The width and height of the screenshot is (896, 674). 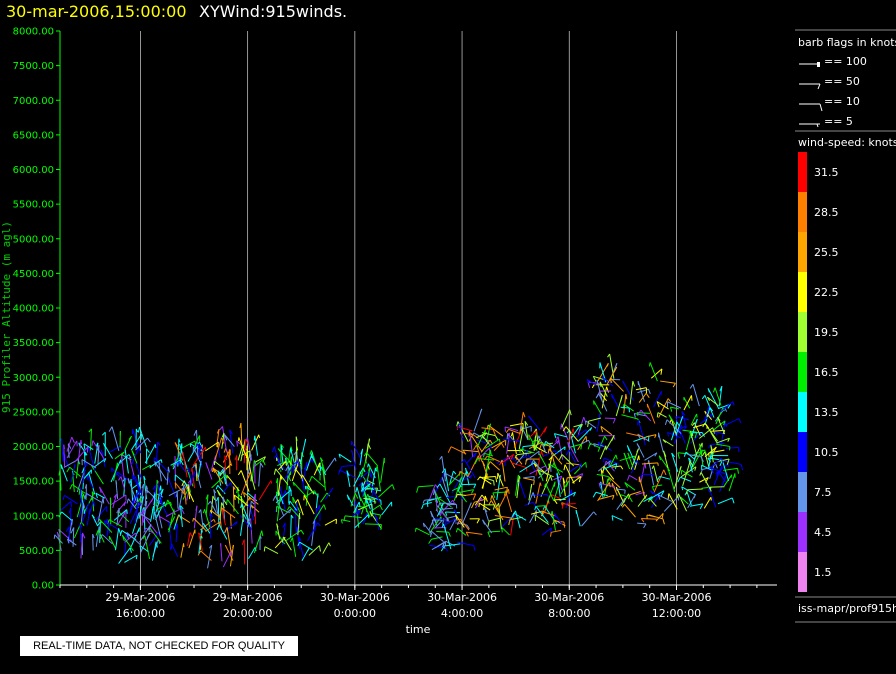 I want to click on y-tick-label: 5500.00, so click(x=33, y=205).